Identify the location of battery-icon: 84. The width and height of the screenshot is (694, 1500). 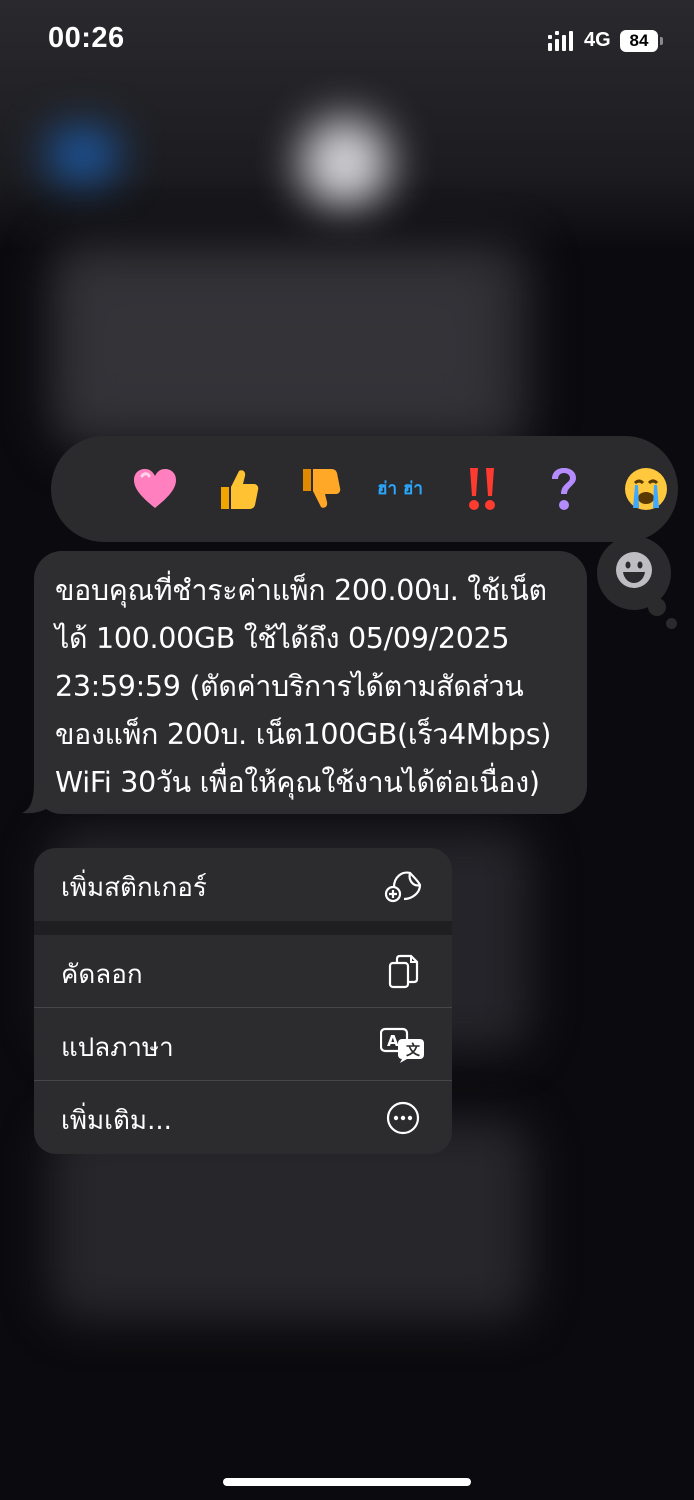
(639, 41).